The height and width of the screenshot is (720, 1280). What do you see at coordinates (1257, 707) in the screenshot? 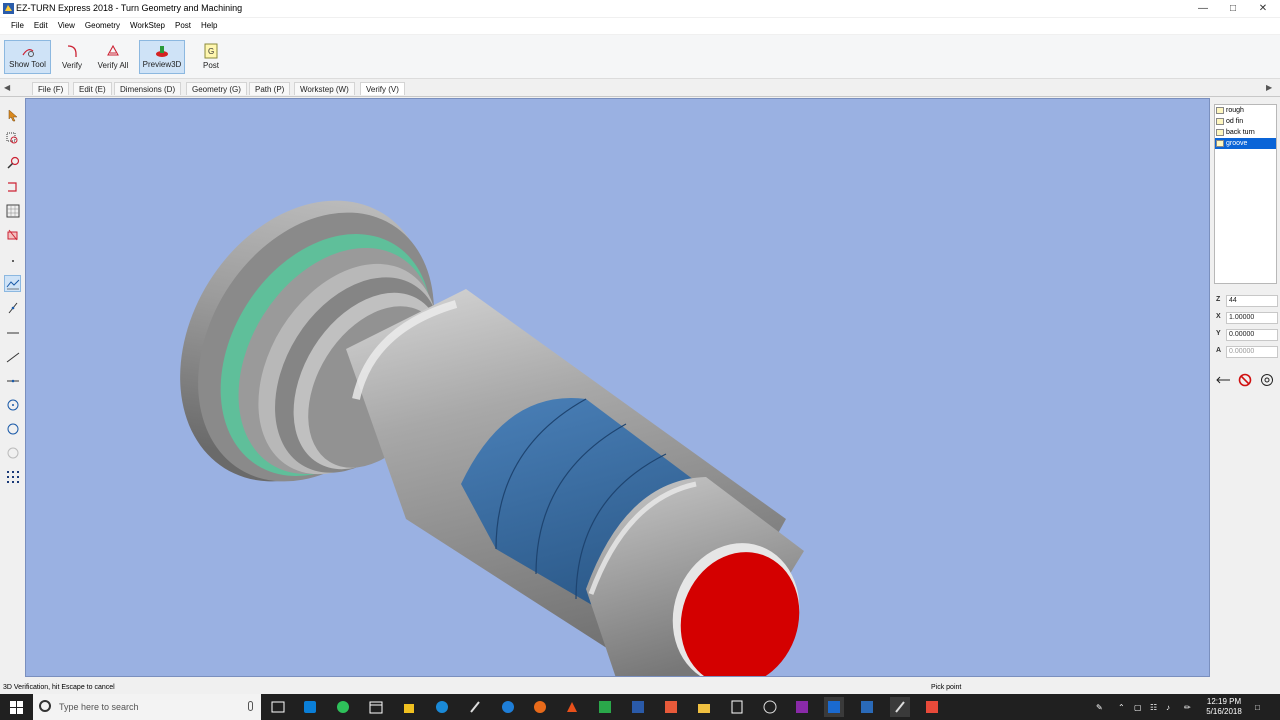
I see `notification-icon: □` at bounding box center [1257, 707].